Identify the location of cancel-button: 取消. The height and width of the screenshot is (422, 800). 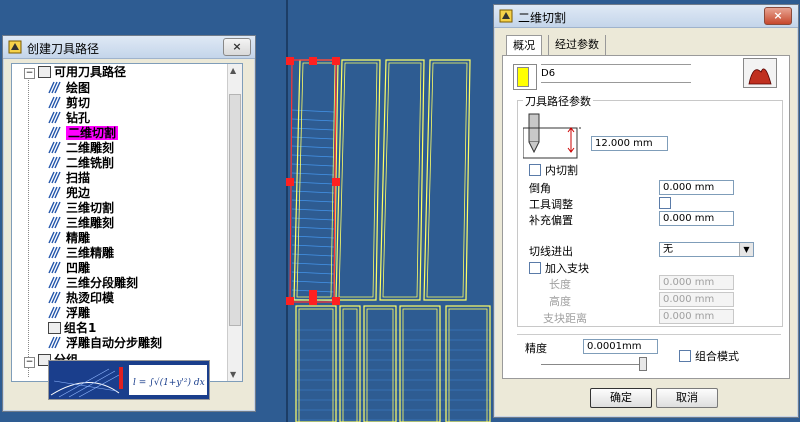
(687, 398).